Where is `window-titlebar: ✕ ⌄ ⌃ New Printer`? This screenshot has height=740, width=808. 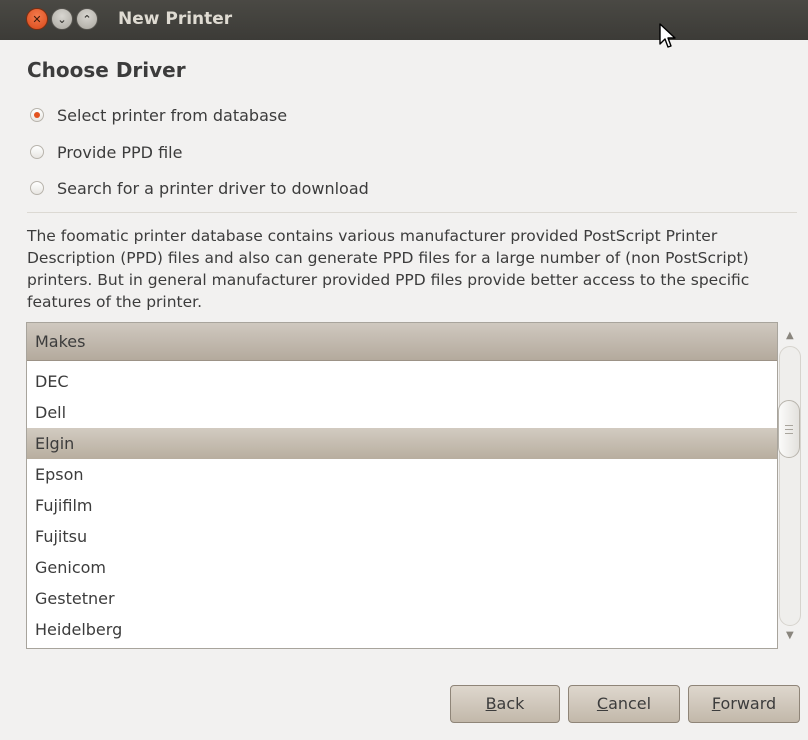
window-titlebar: ✕ ⌄ ⌃ New Printer is located at coordinates (404, 20).